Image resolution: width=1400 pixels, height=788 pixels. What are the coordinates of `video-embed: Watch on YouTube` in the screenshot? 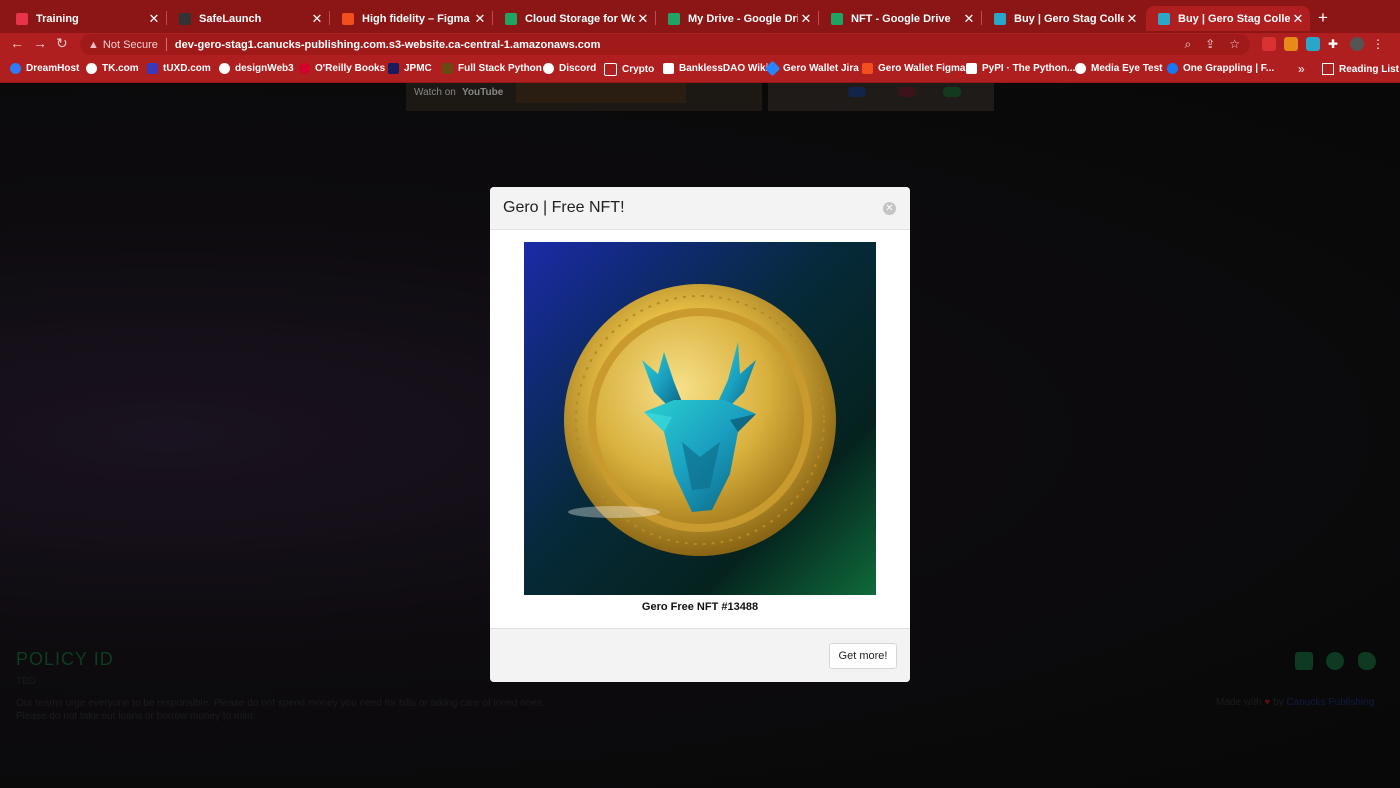 It's located at (584, 97).